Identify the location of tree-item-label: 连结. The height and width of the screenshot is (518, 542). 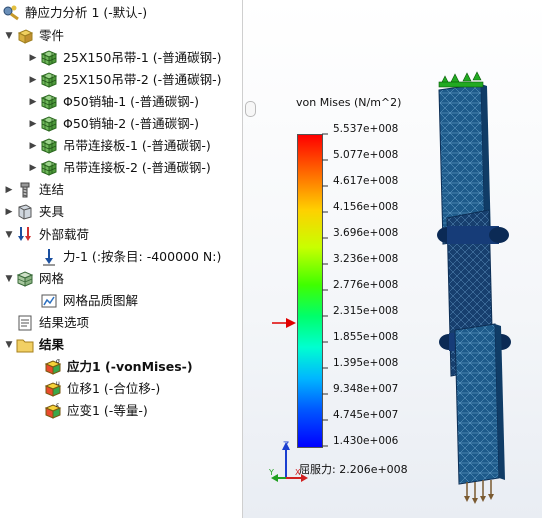
(52, 189).